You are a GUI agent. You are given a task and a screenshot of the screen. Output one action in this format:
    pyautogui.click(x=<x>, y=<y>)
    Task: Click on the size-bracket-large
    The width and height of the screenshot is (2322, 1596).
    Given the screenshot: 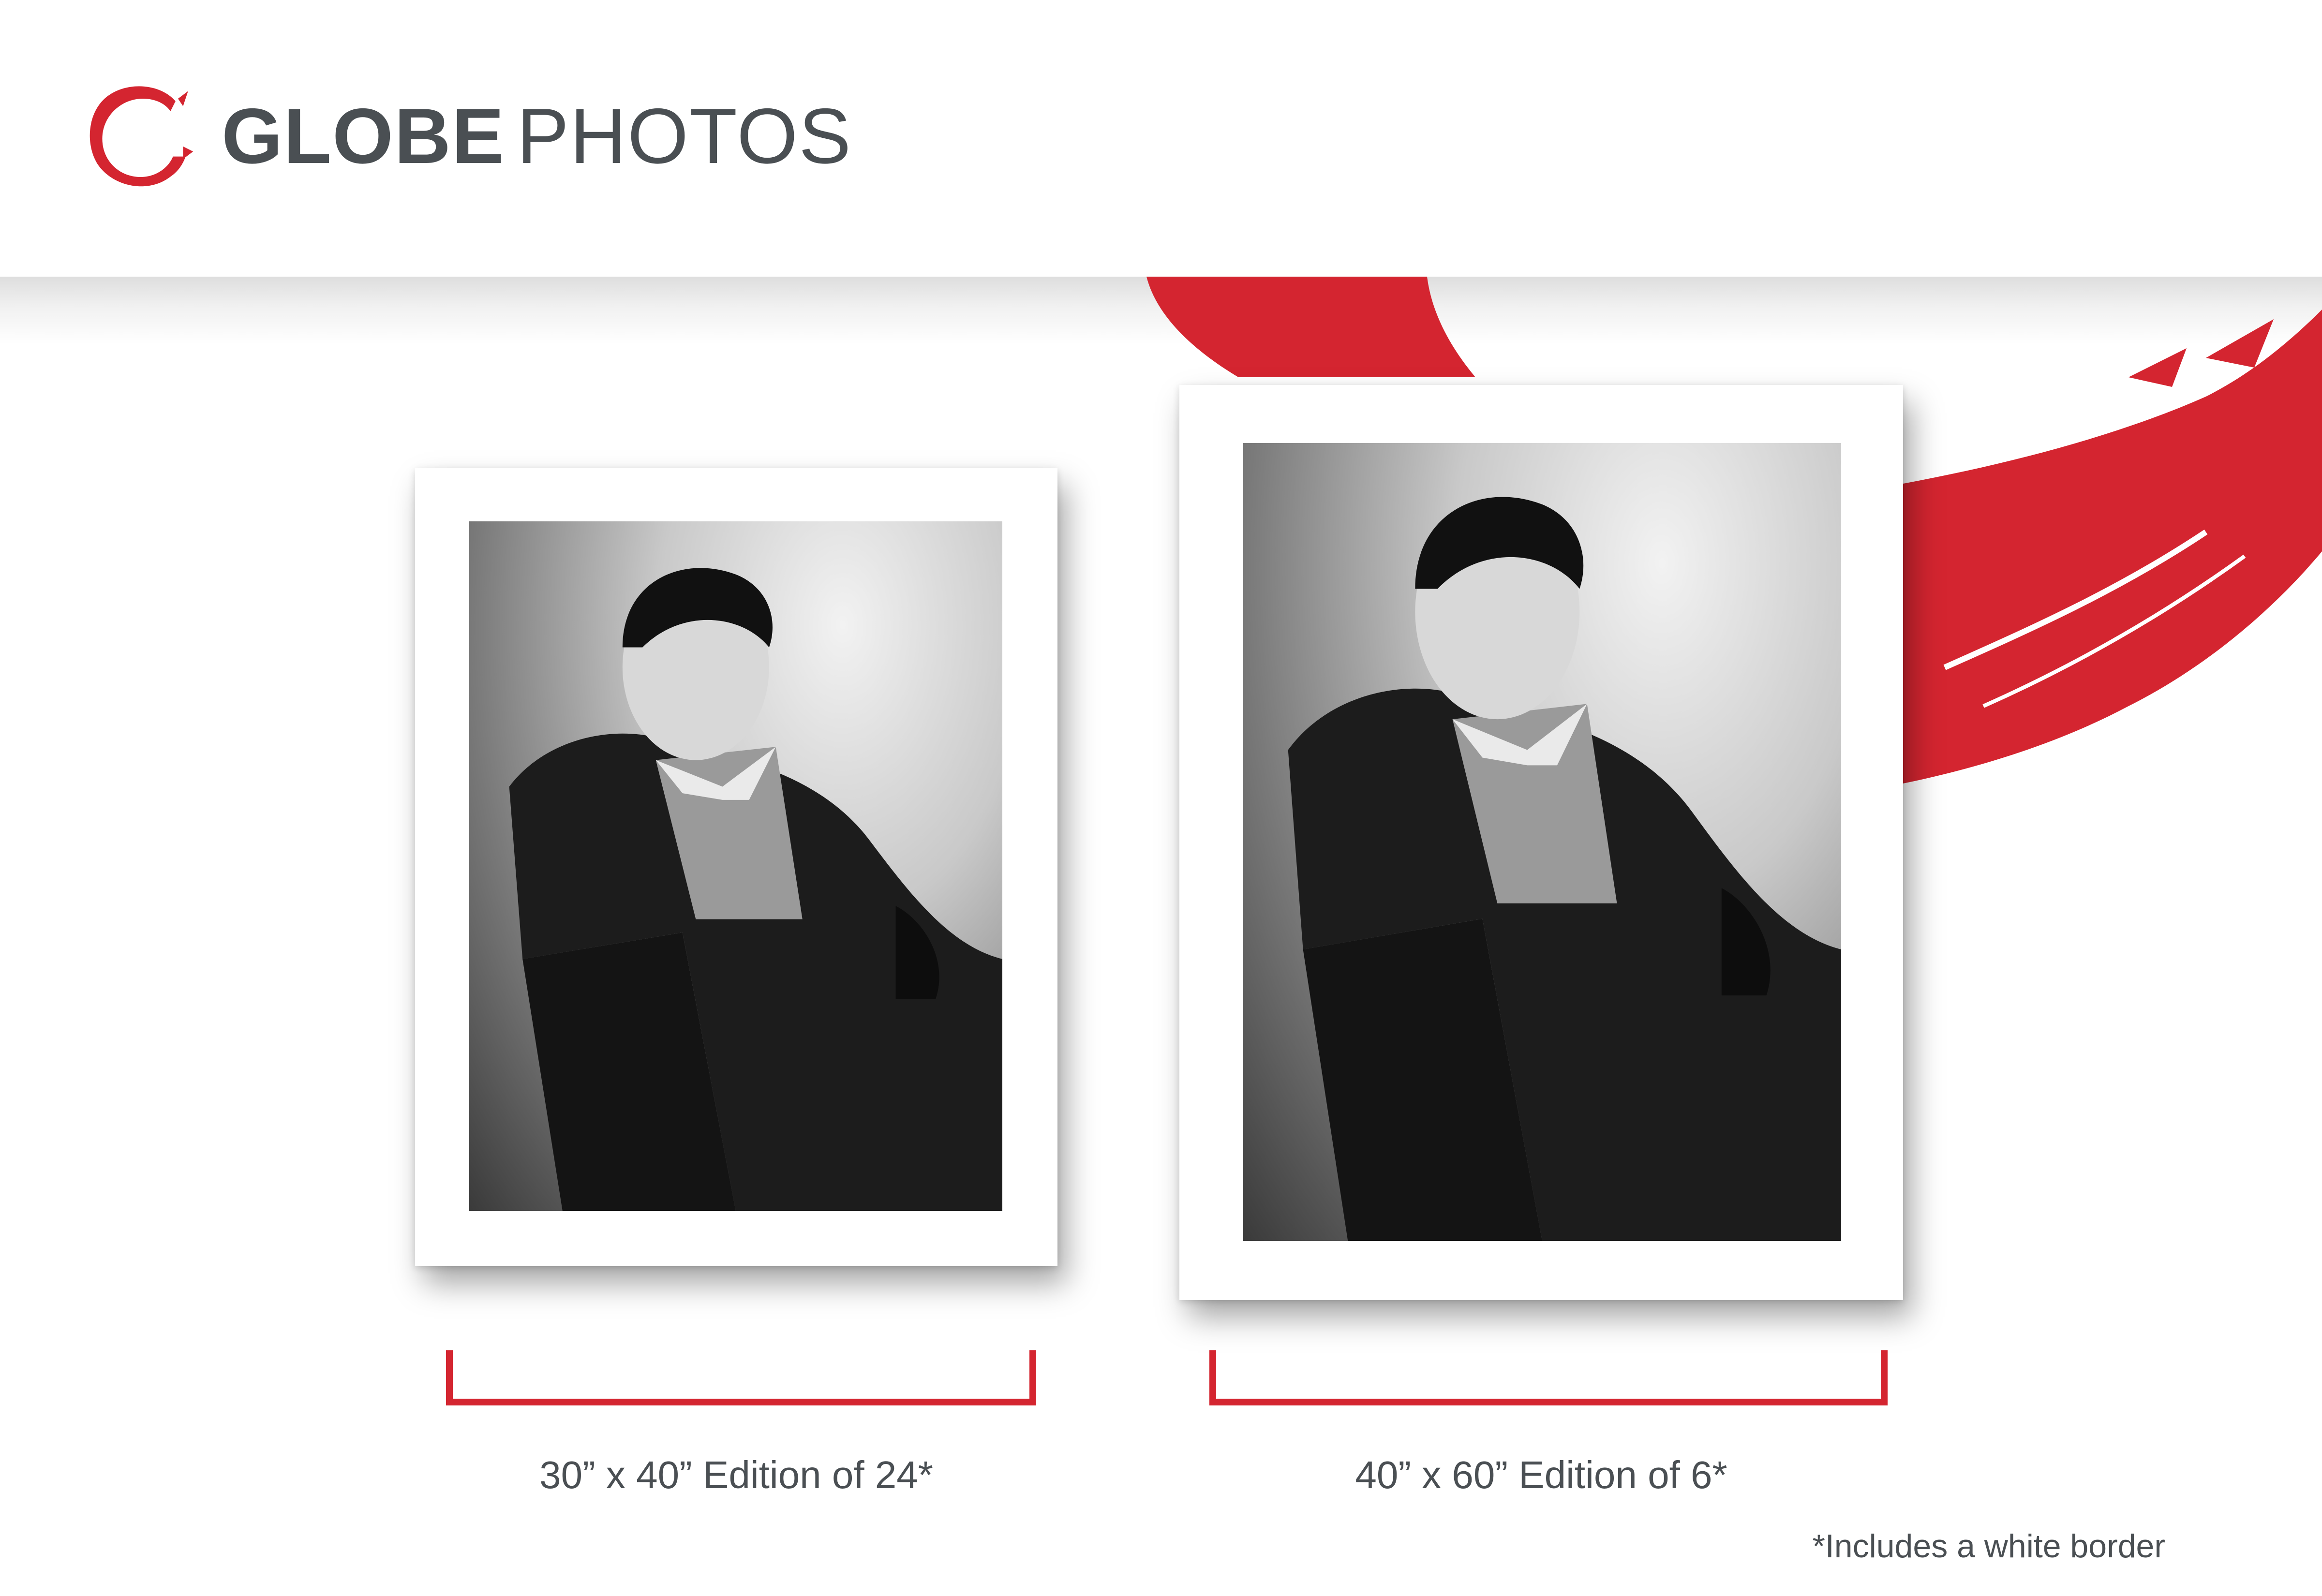 What is the action you would take?
    pyautogui.click(x=1548, y=1377)
    